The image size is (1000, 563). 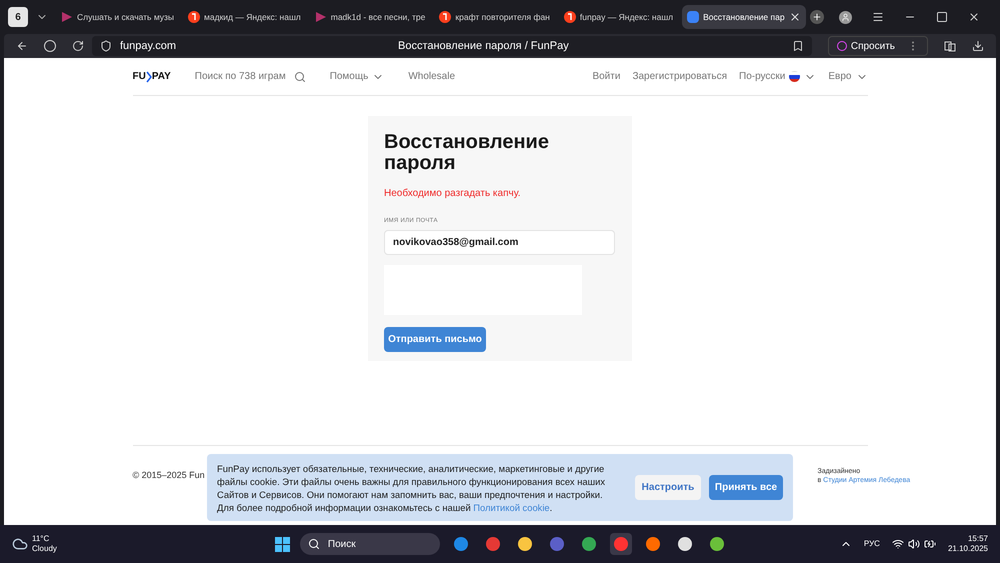 I want to click on funpay-logo: FU PAY, so click(x=151, y=76).